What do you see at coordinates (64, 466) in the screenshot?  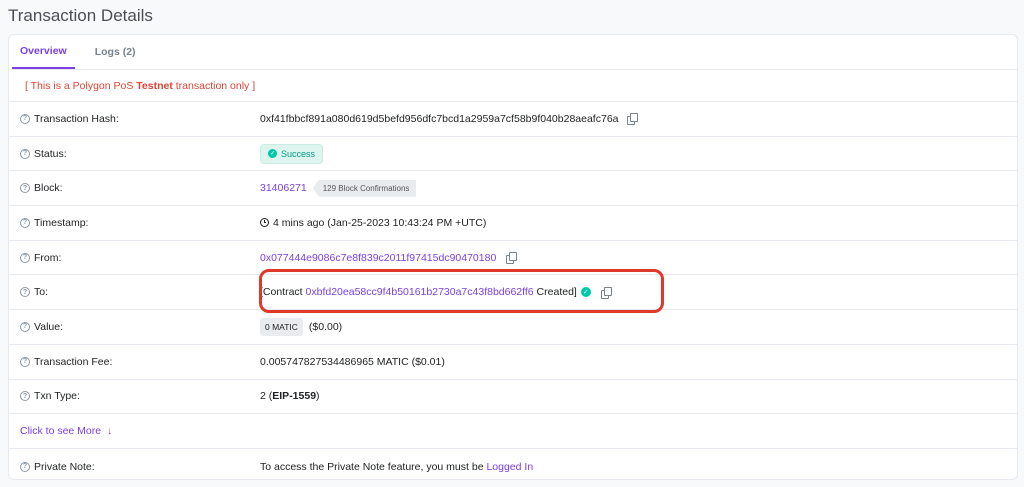 I see `label-private-note: Private Note:` at bounding box center [64, 466].